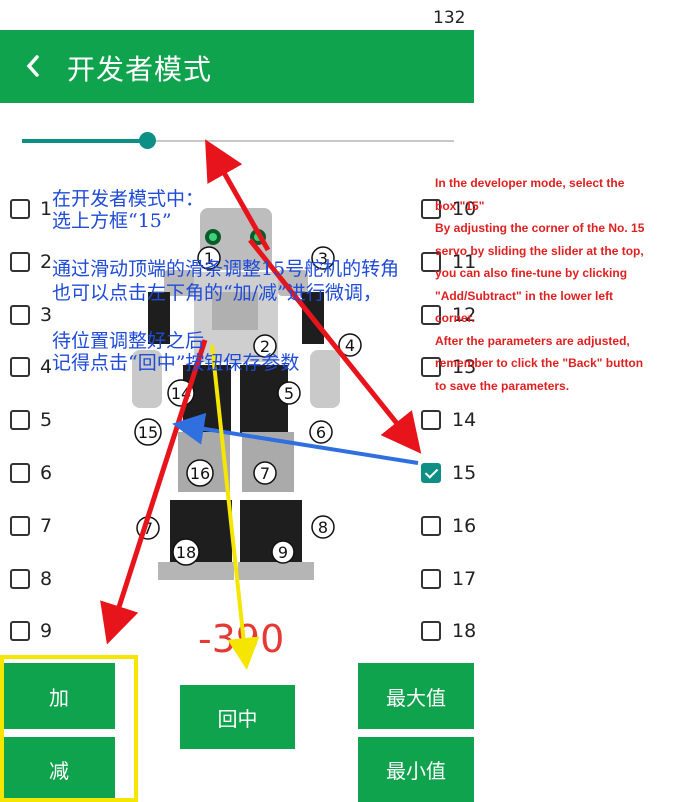 The width and height of the screenshot is (679, 802). I want to click on arrow-to-center, so click(235, 507).